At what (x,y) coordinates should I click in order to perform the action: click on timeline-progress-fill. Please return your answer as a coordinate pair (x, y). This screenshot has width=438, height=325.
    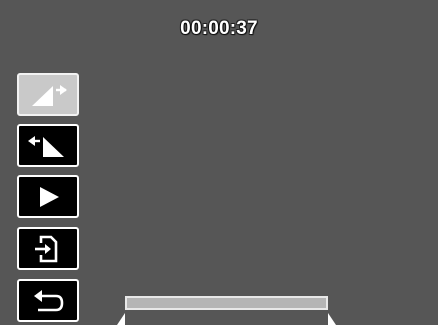
    Looking at the image, I should click on (226, 303).